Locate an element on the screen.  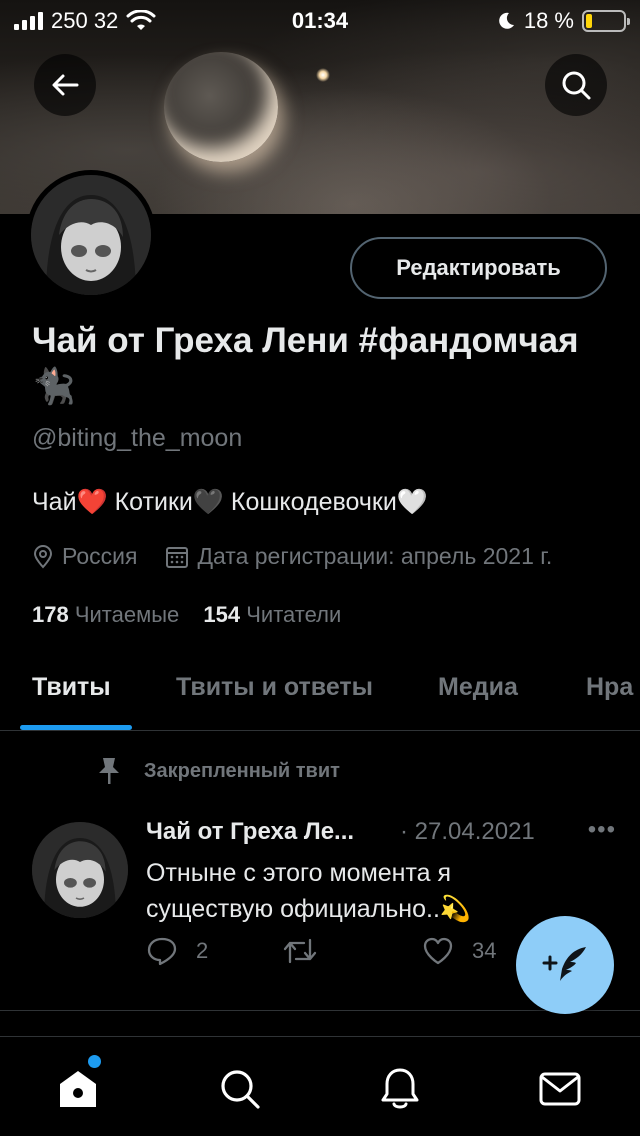
home-notification-dot is located at coordinates (94, 1061).